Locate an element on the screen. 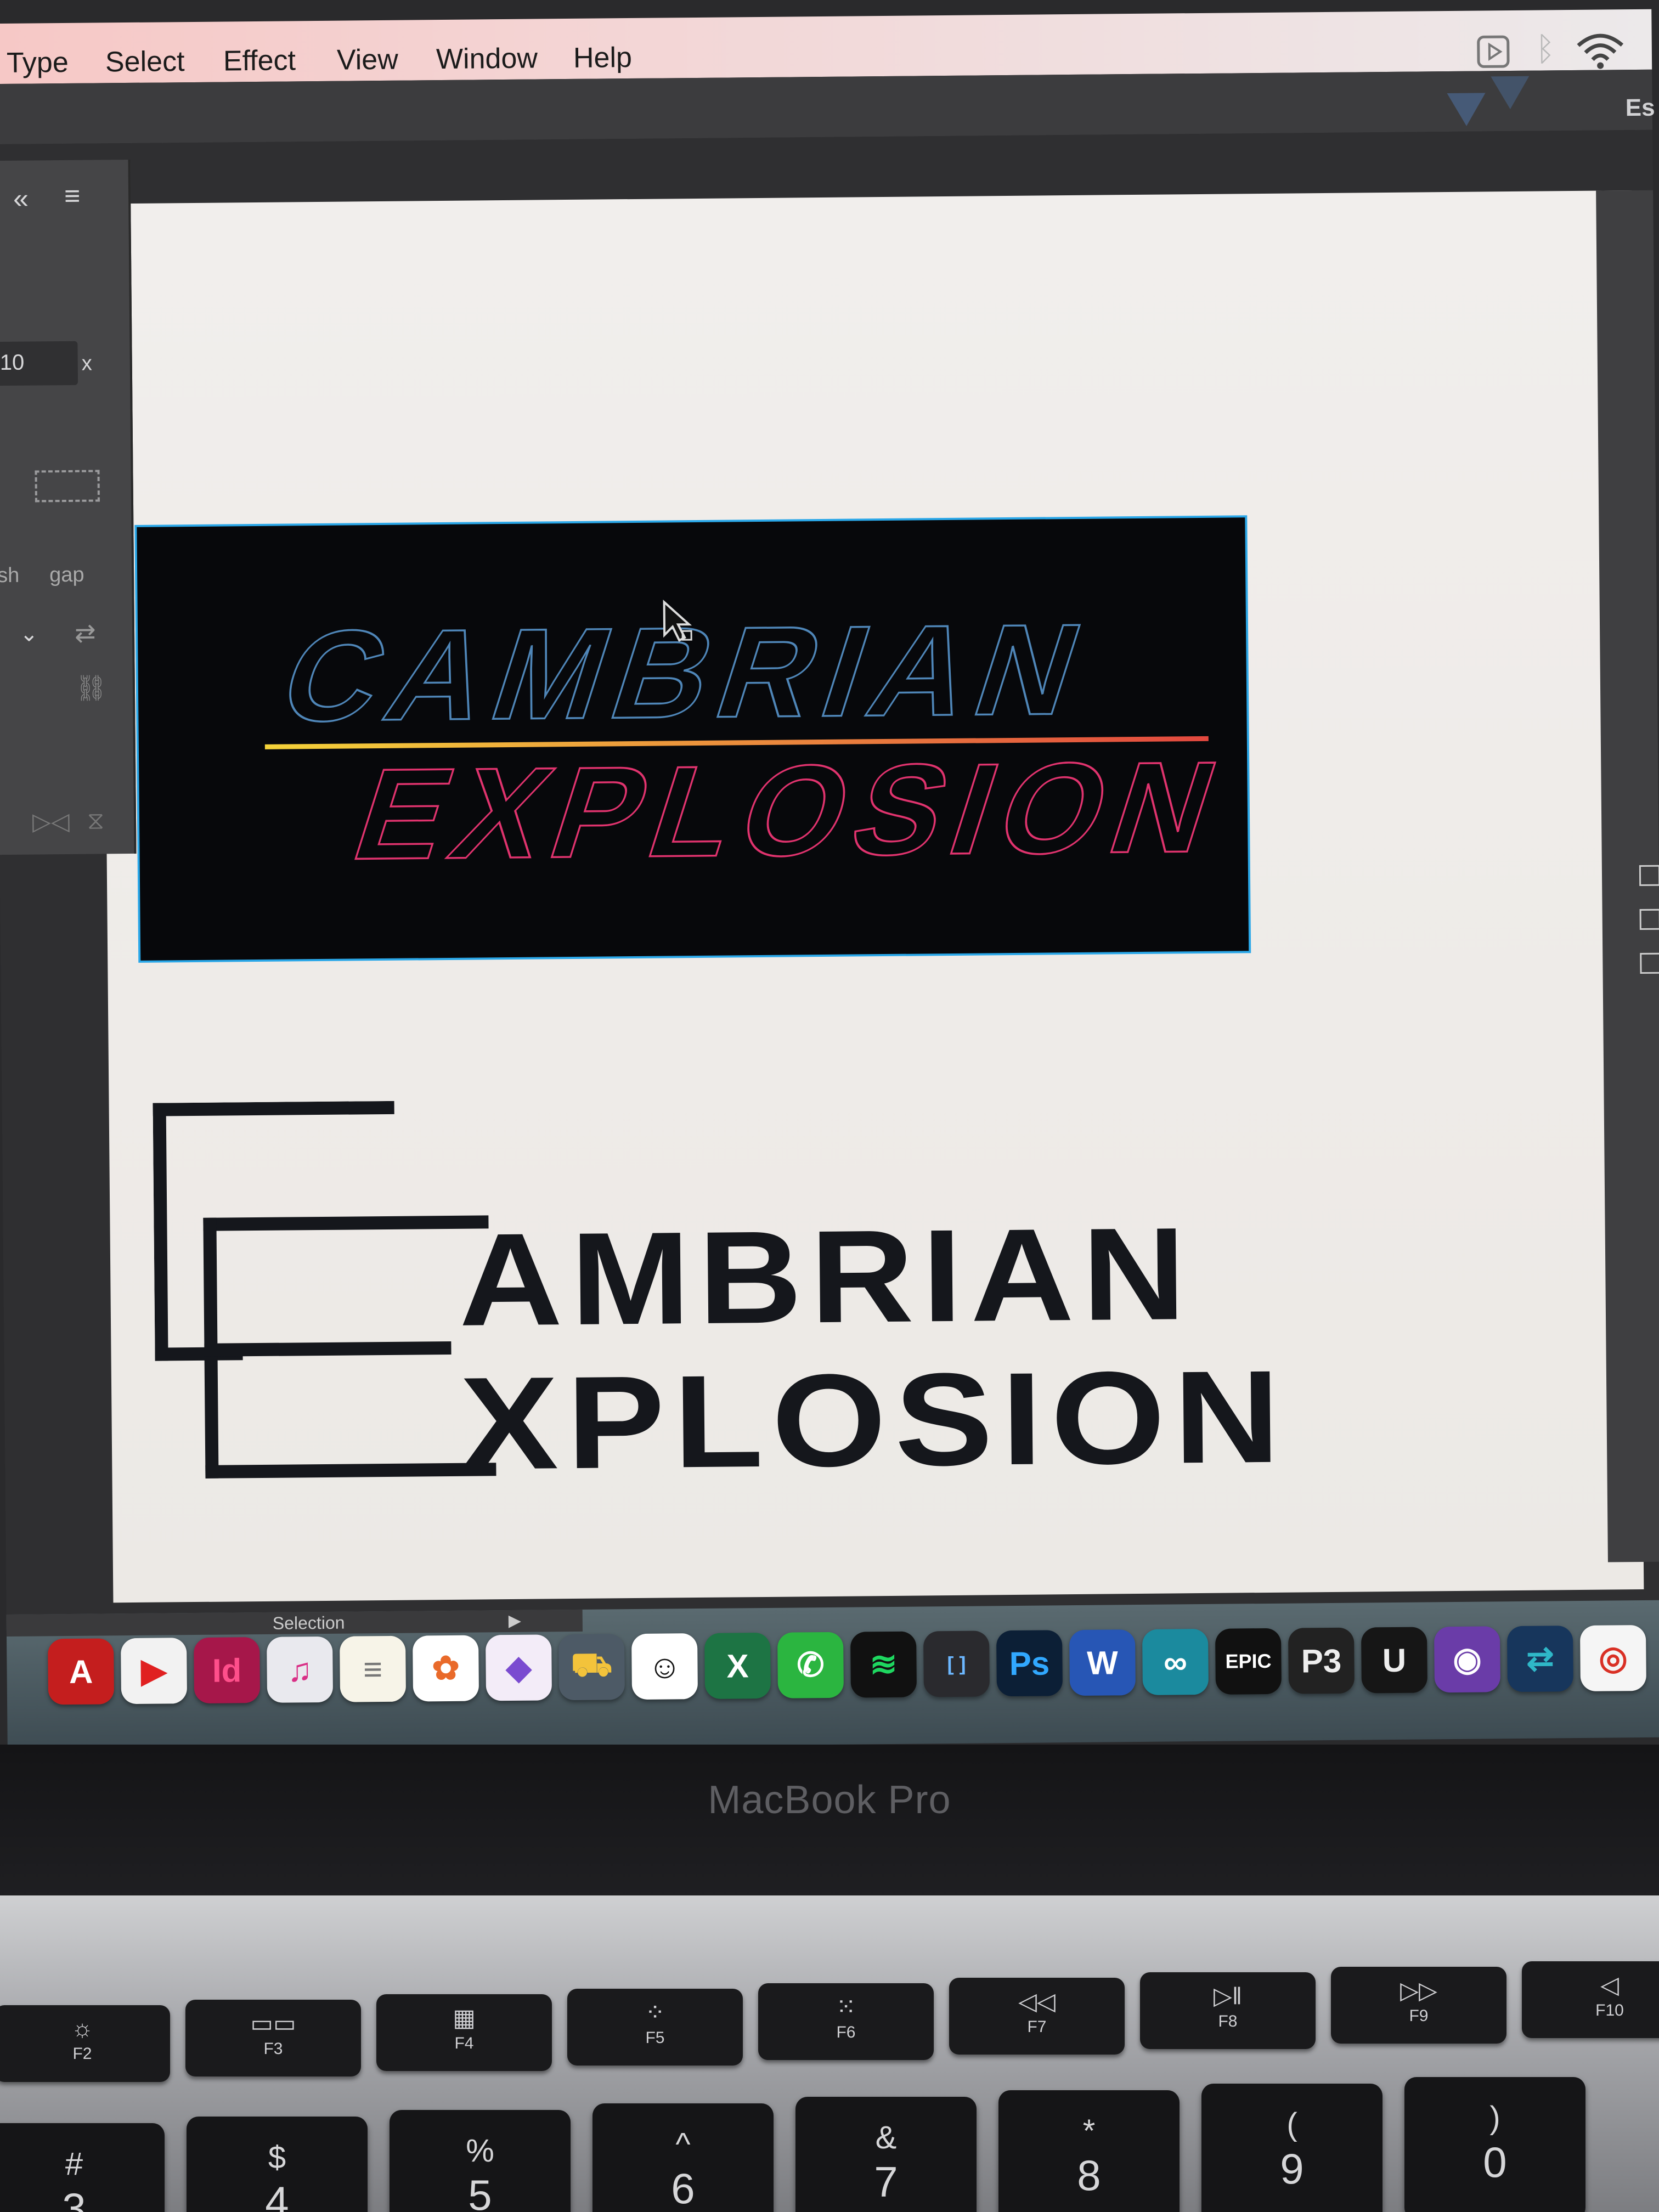  panel-menu-icon: ≡ is located at coordinates (73, 196).